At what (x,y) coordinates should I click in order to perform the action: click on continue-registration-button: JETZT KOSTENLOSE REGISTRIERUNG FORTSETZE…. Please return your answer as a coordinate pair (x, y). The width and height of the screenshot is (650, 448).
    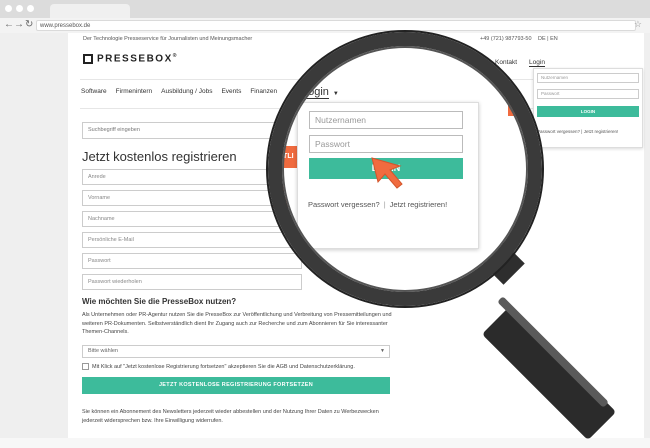
    Looking at the image, I should click on (236, 385).